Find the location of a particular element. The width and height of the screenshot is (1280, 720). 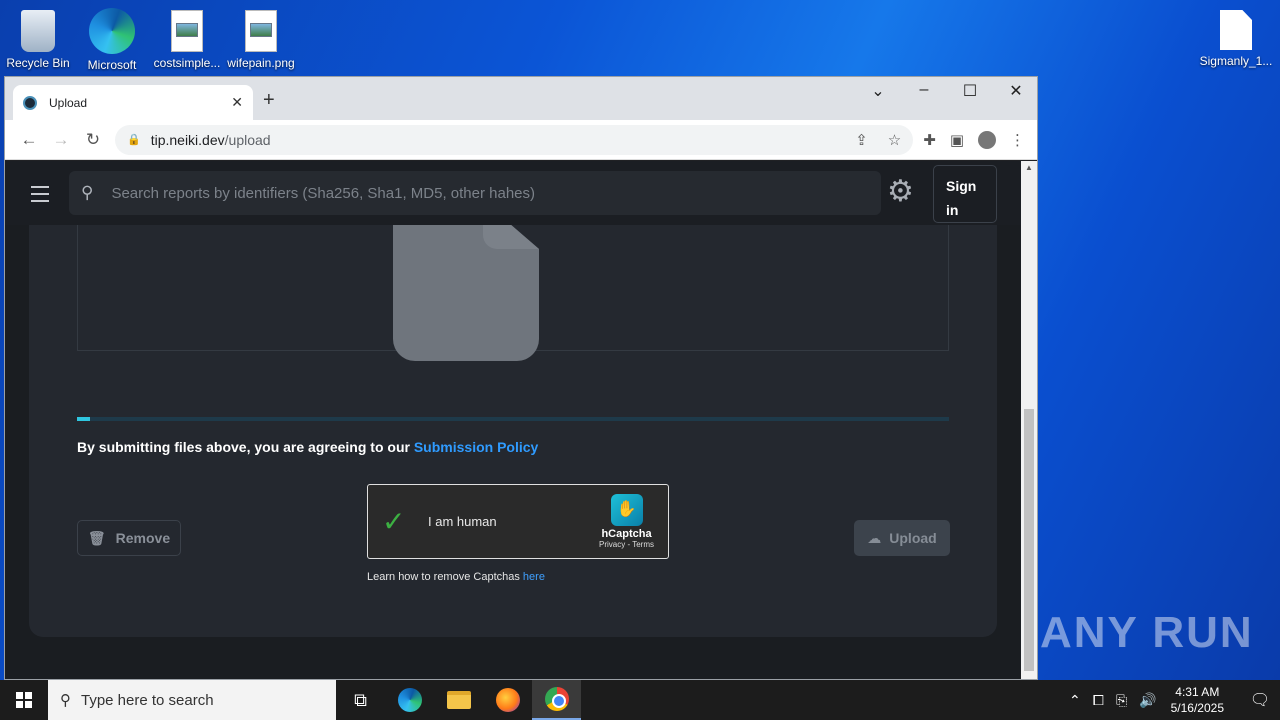

address-bar: 🔒 tip.neiki.dev/upload ⇪ ☆ is located at coordinates (514, 139).